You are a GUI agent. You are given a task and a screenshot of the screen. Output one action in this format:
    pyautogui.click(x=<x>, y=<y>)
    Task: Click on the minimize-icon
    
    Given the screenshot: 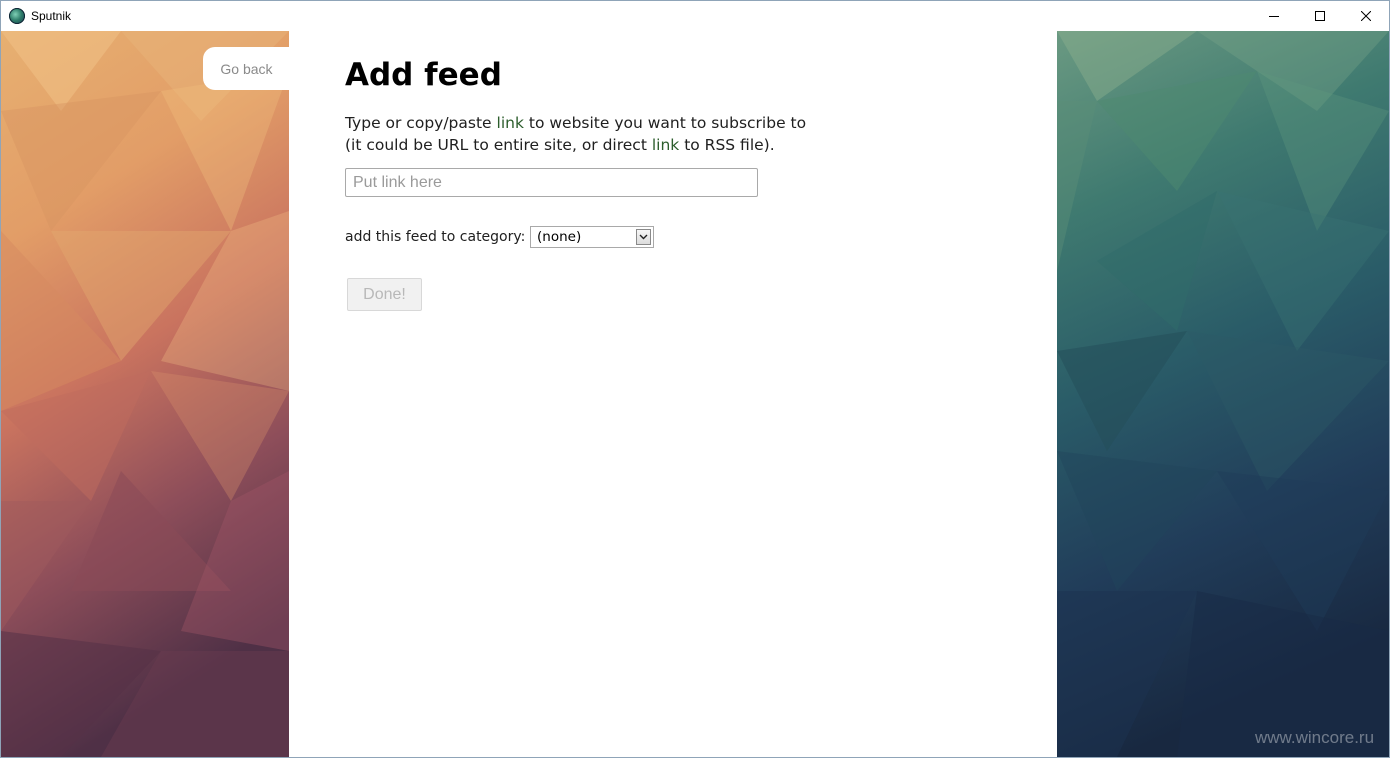 What is the action you would take?
    pyautogui.click(x=1274, y=16)
    